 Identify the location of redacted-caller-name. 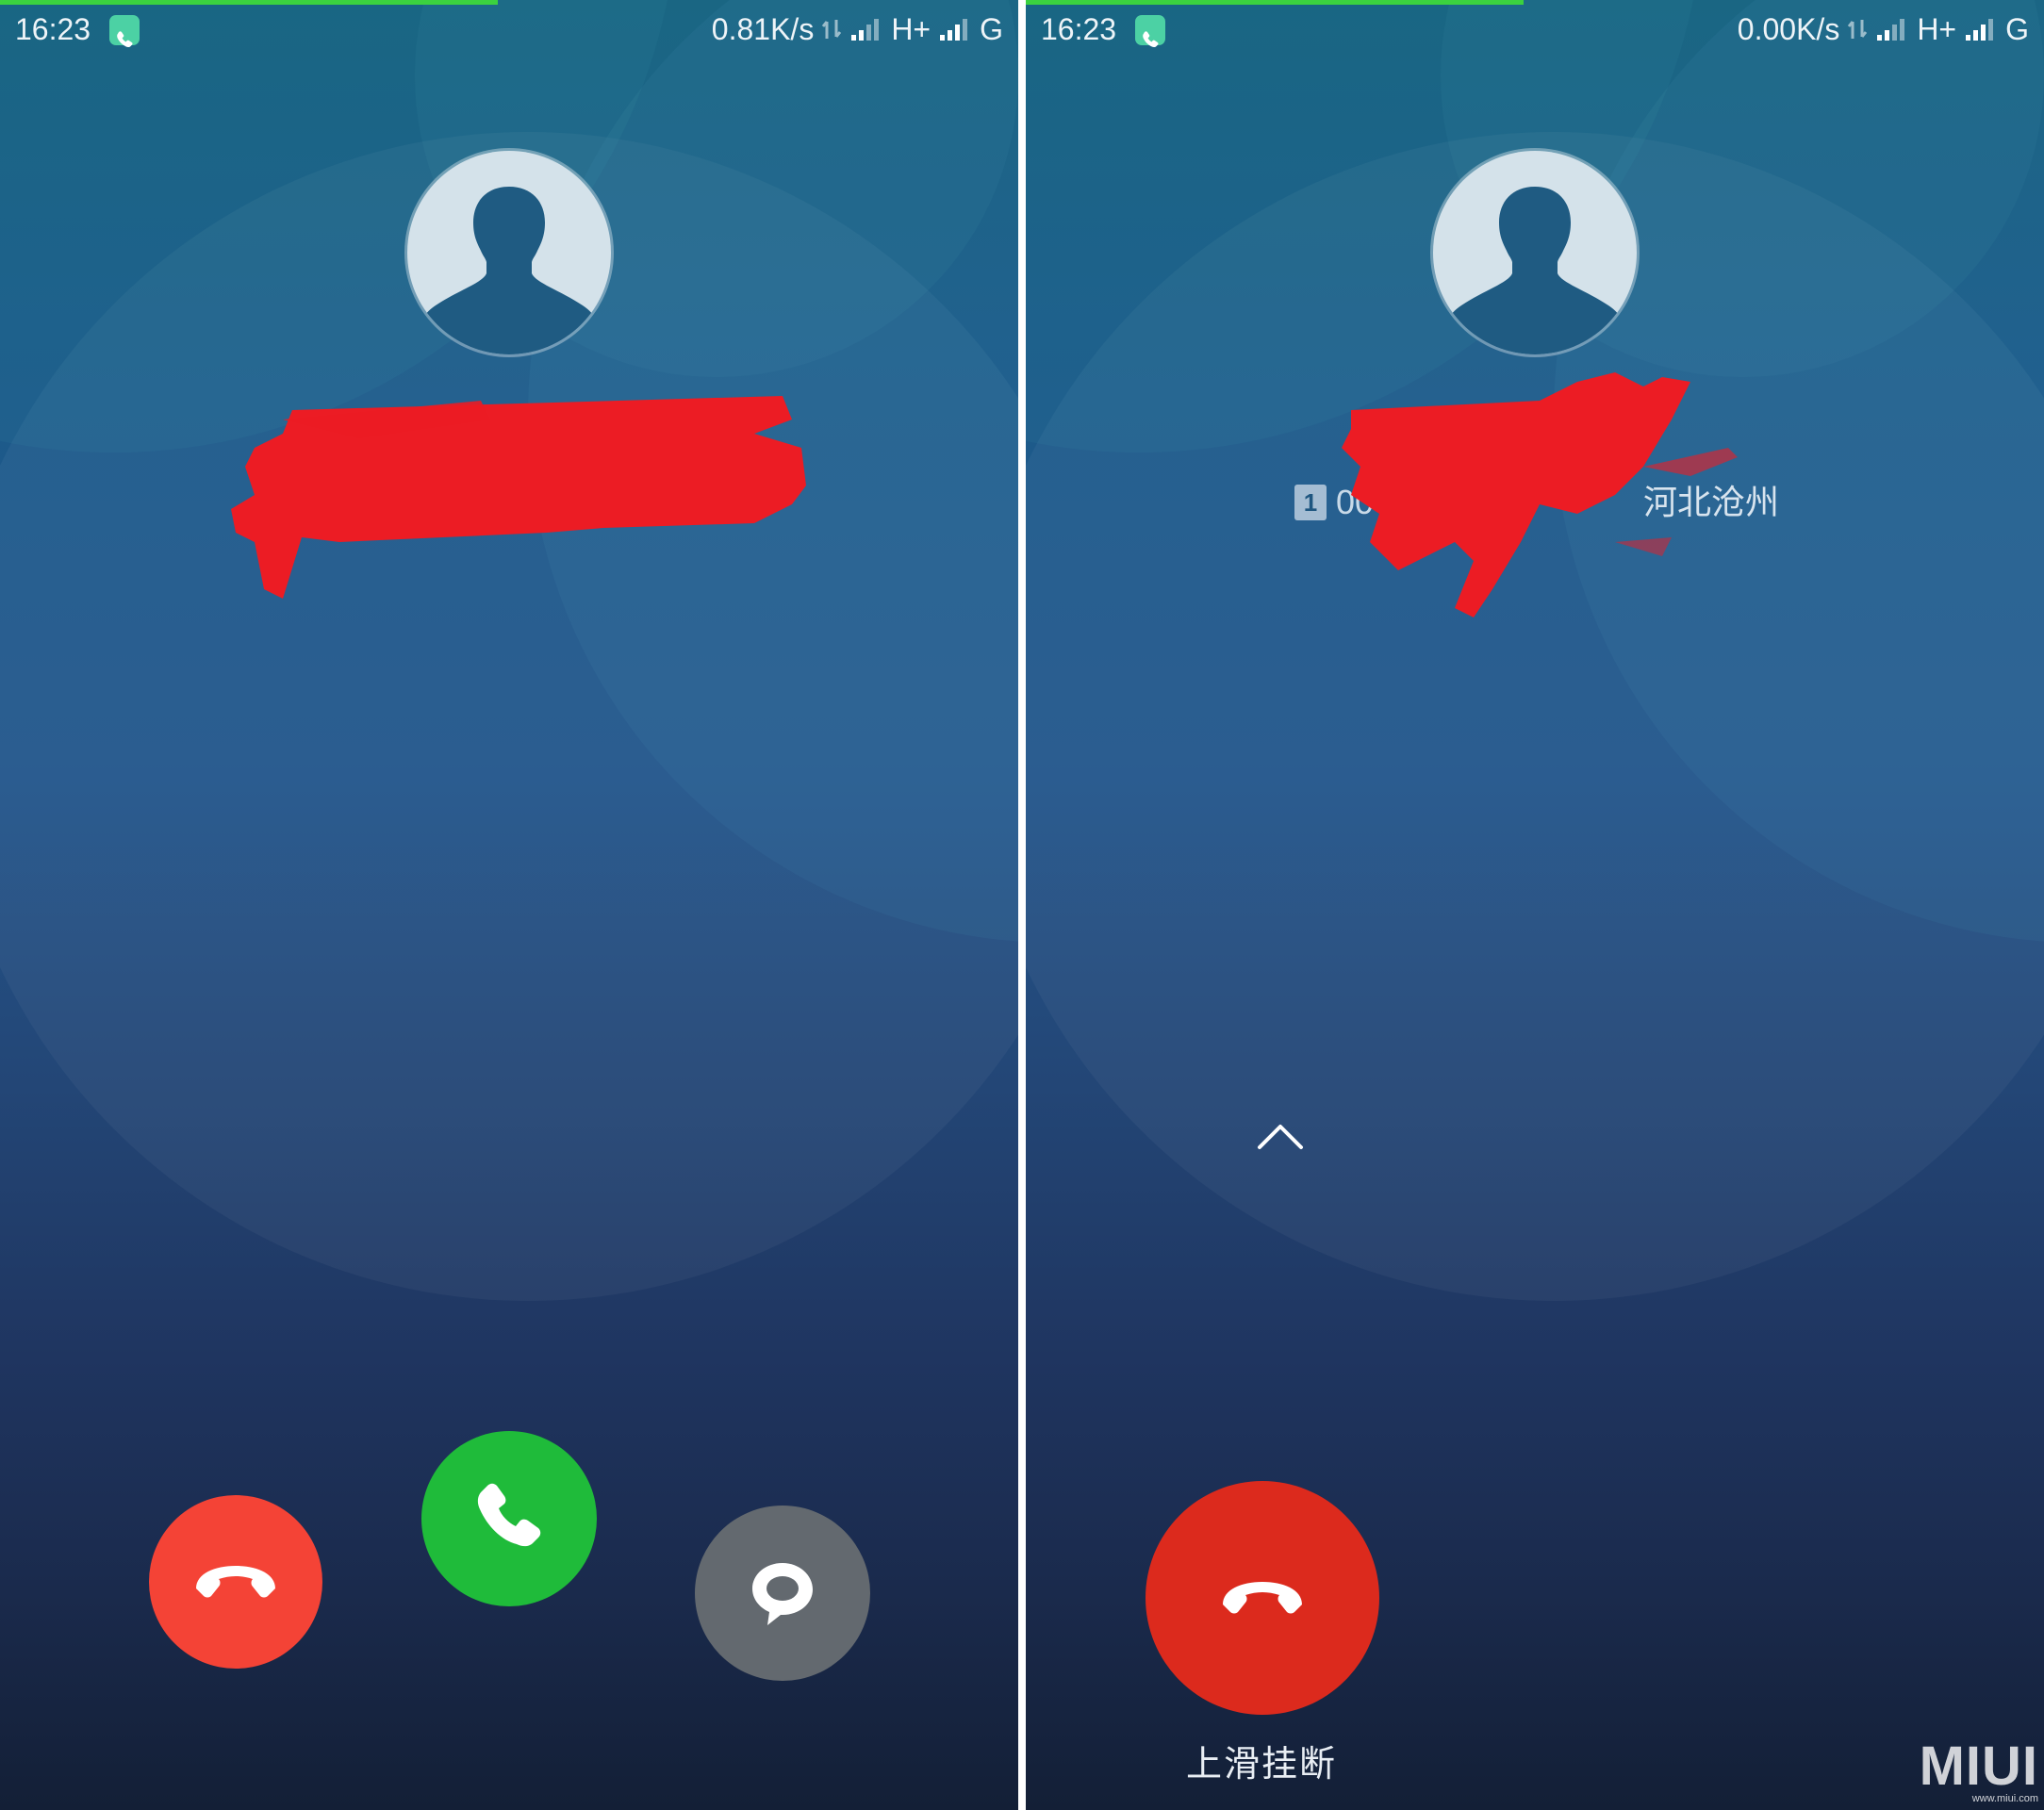
(518, 497).